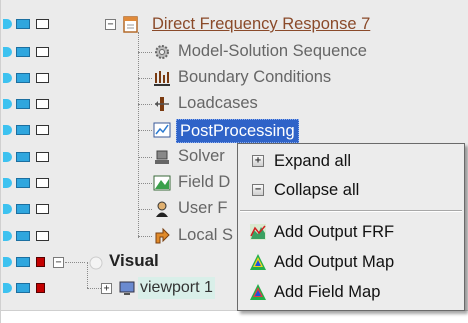  I want to click on field-map-icon, so click(258, 292).